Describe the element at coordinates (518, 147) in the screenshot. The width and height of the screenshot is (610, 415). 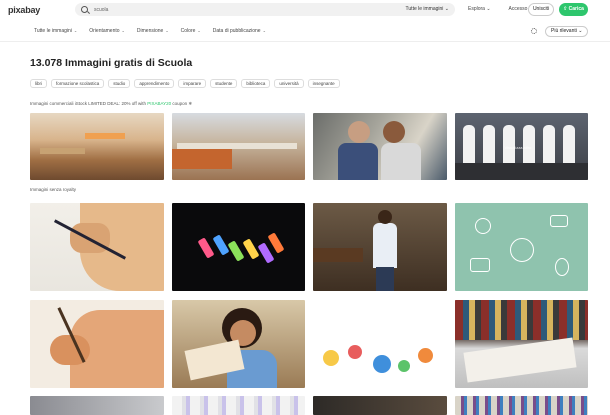
I see `see-more-link: Visualizza altro` at that location.